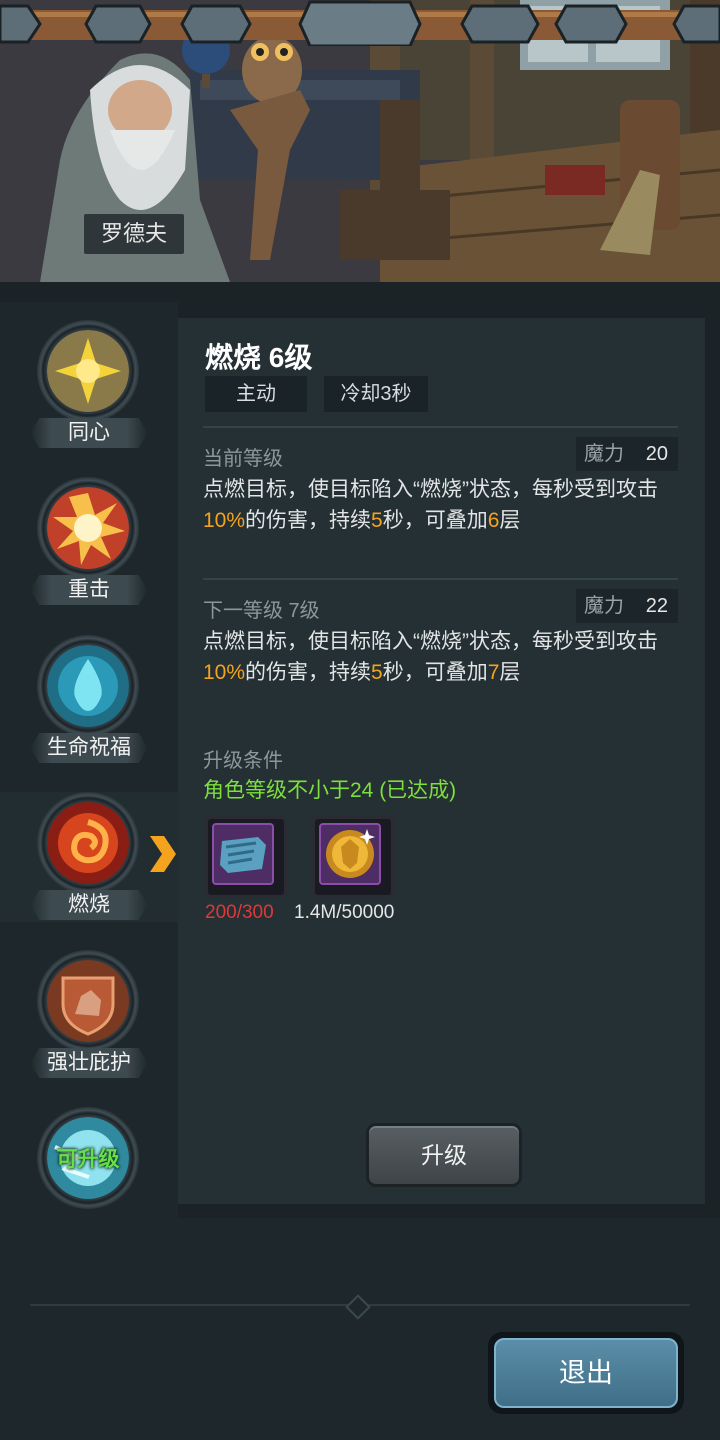 This screenshot has height=1440, width=720. Describe the element at coordinates (350, 853) in the screenshot. I see `gold-coin-icon` at that location.